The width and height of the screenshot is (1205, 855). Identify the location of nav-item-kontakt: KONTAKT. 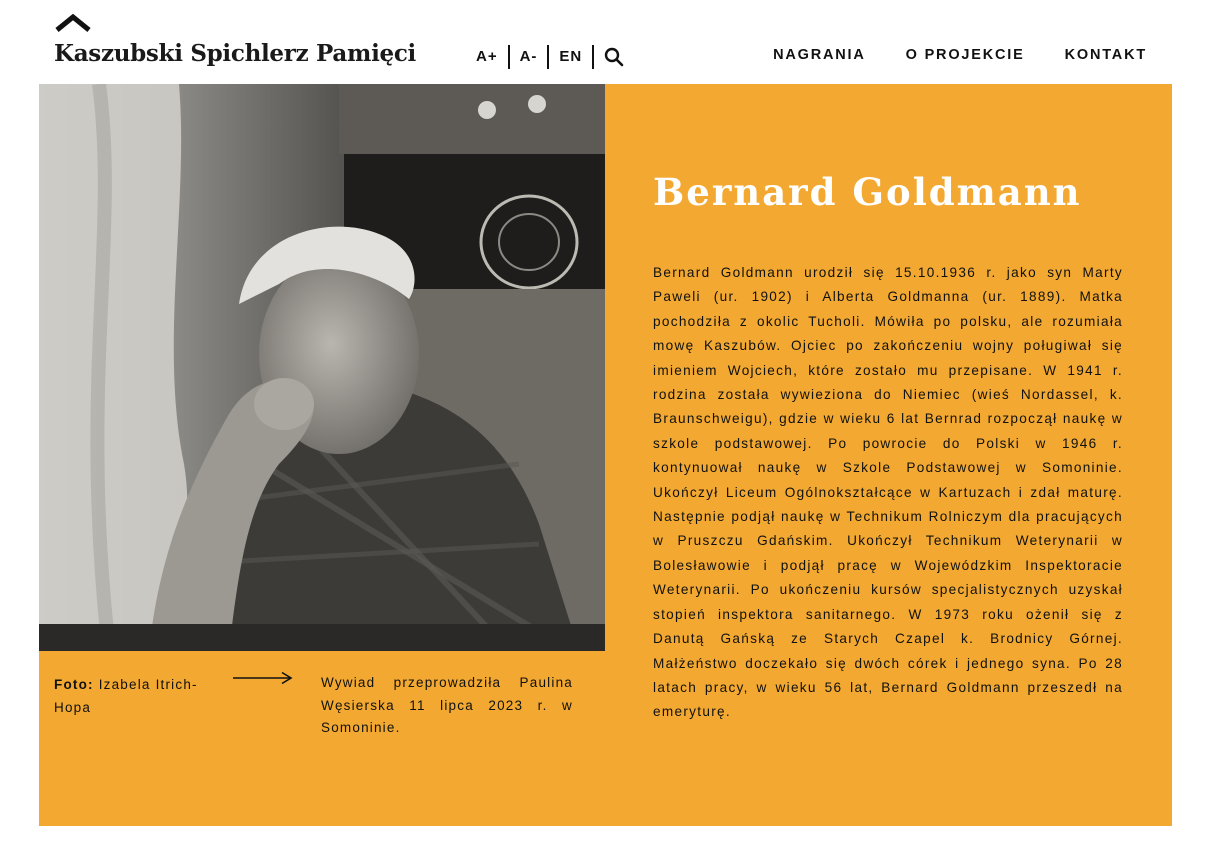
(1106, 55).